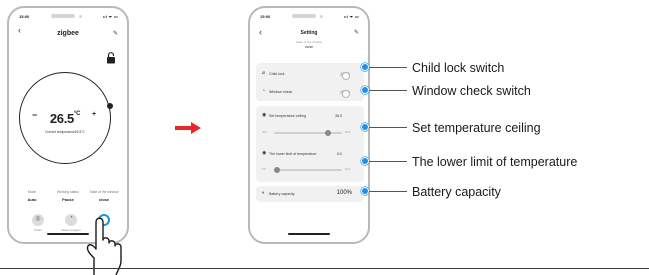 The height and width of the screenshot is (275, 649). I want to click on dial-knob, so click(110, 106).